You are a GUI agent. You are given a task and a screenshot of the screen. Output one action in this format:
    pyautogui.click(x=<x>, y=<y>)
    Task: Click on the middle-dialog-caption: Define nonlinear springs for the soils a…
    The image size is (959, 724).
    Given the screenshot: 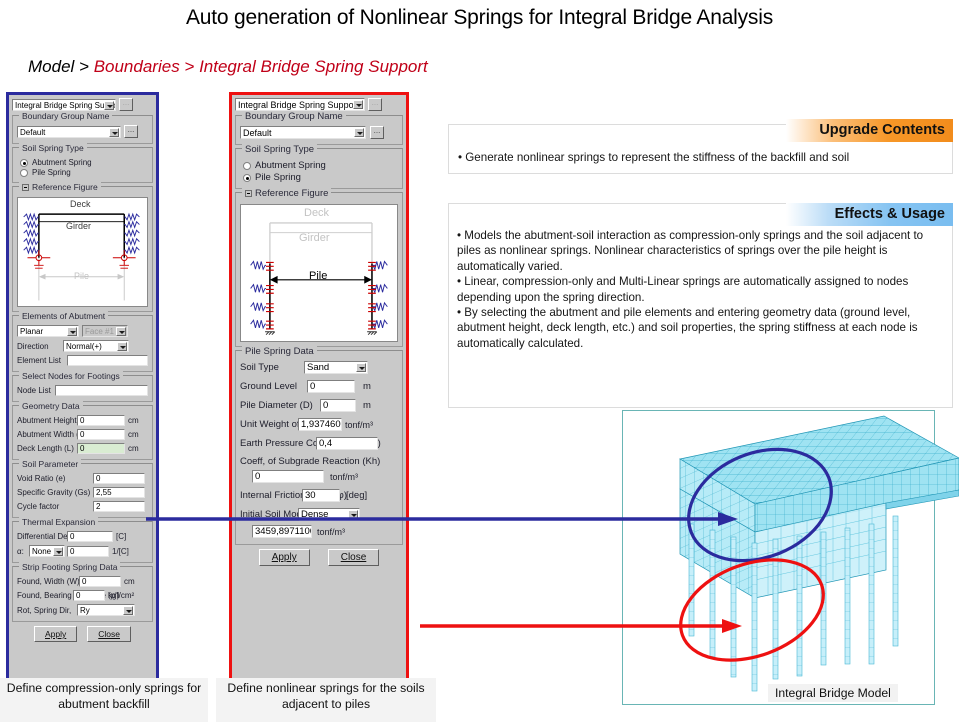 What is the action you would take?
    pyautogui.click(x=326, y=700)
    